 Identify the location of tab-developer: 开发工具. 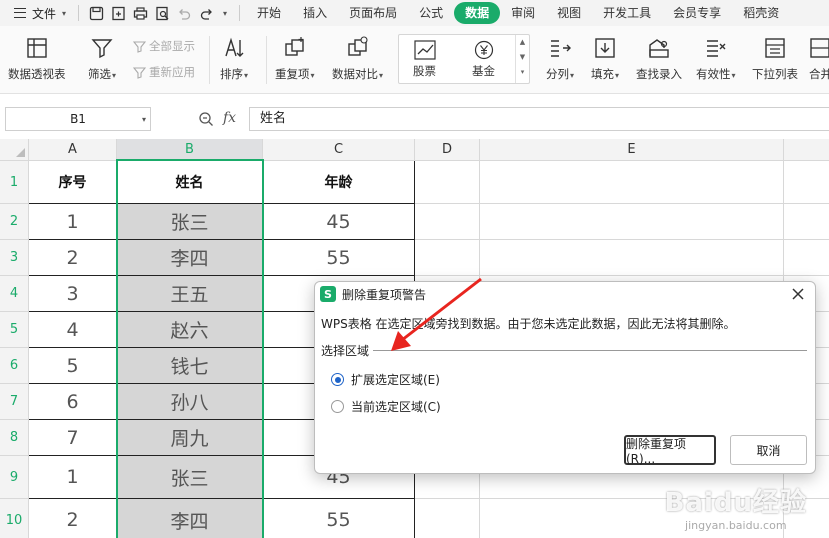
(627, 13).